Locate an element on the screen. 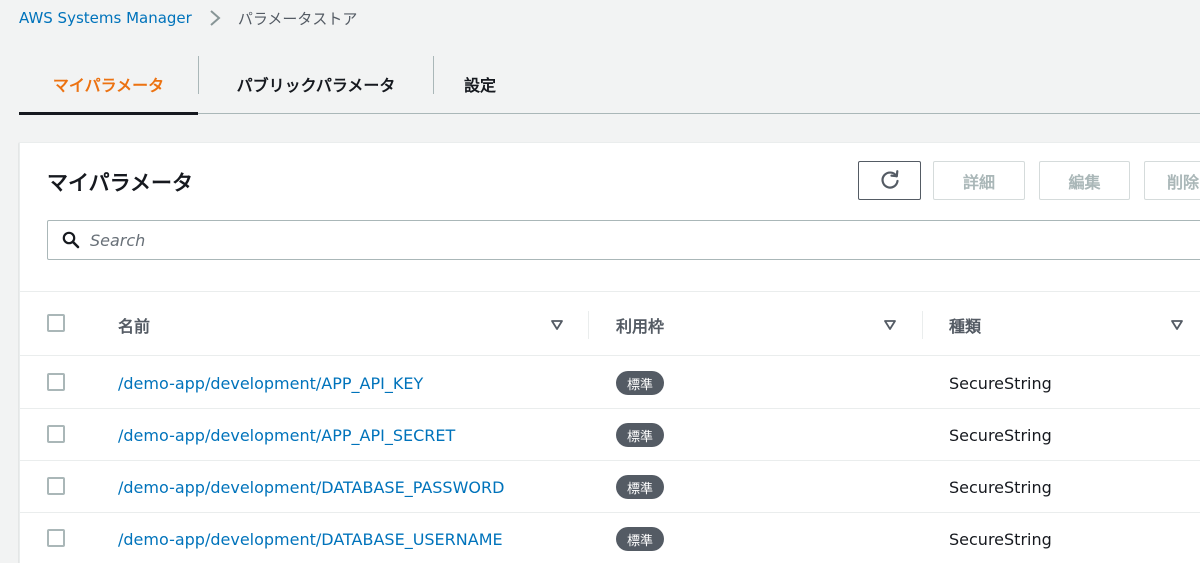  tab-label: 設定 is located at coordinates (479, 85).